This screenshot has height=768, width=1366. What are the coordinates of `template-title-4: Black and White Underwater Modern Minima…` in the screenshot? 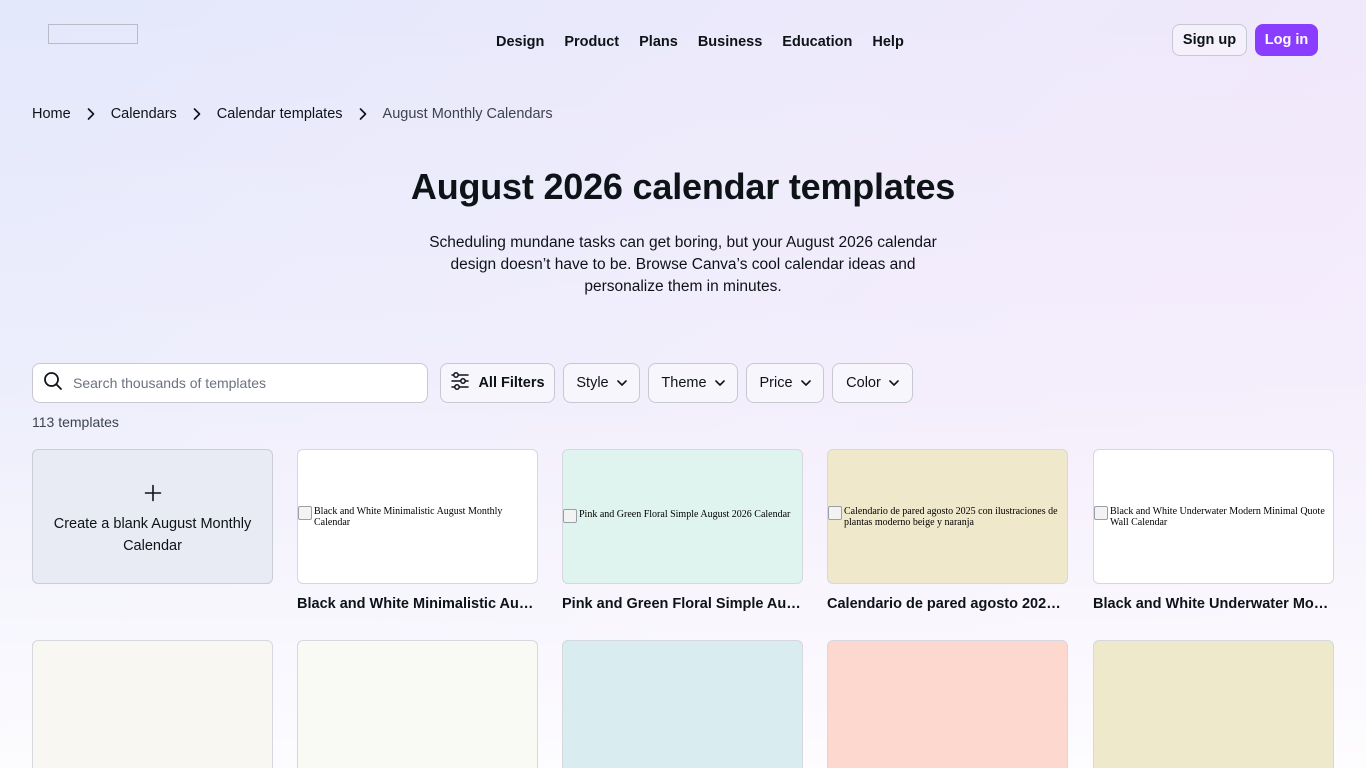 It's located at (1213, 604).